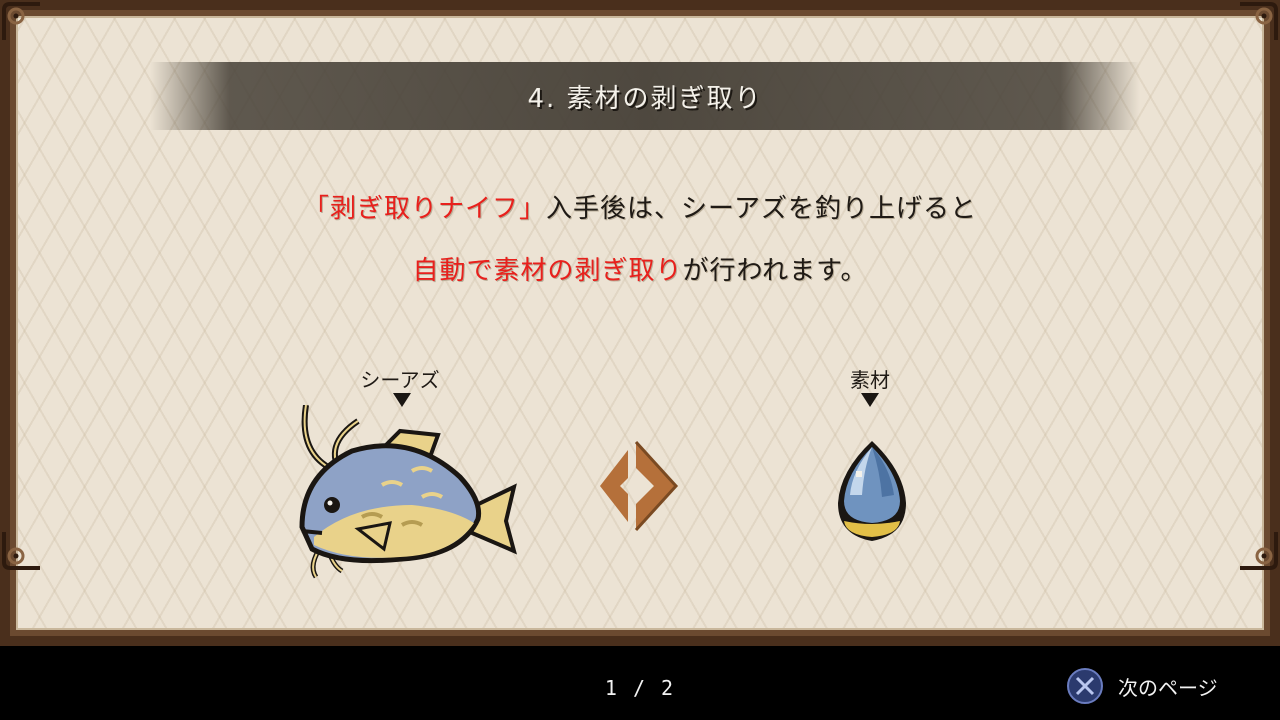  What do you see at coordinates (639, 486) in the screenshot?
I see `chevron-right-icon` at bounding box center [639, 486].